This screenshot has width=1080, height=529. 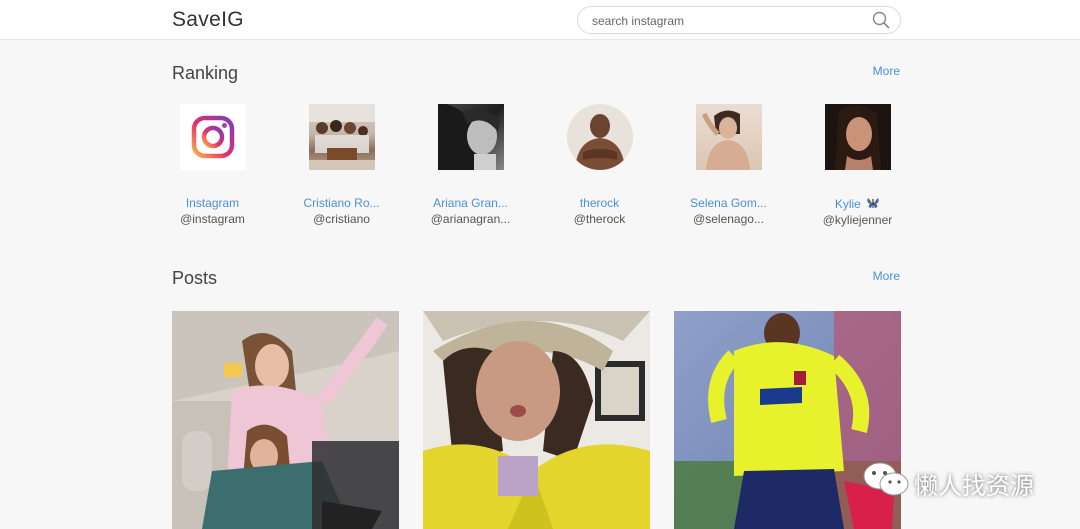 I want to click on wechat-watermark: 懒人找资源, so click(x=948, y=480).